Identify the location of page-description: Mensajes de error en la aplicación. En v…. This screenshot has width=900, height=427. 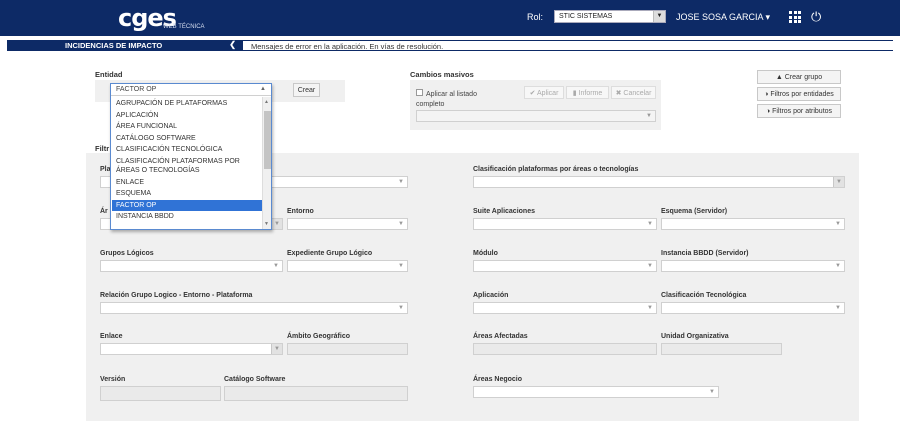
(568, 45).